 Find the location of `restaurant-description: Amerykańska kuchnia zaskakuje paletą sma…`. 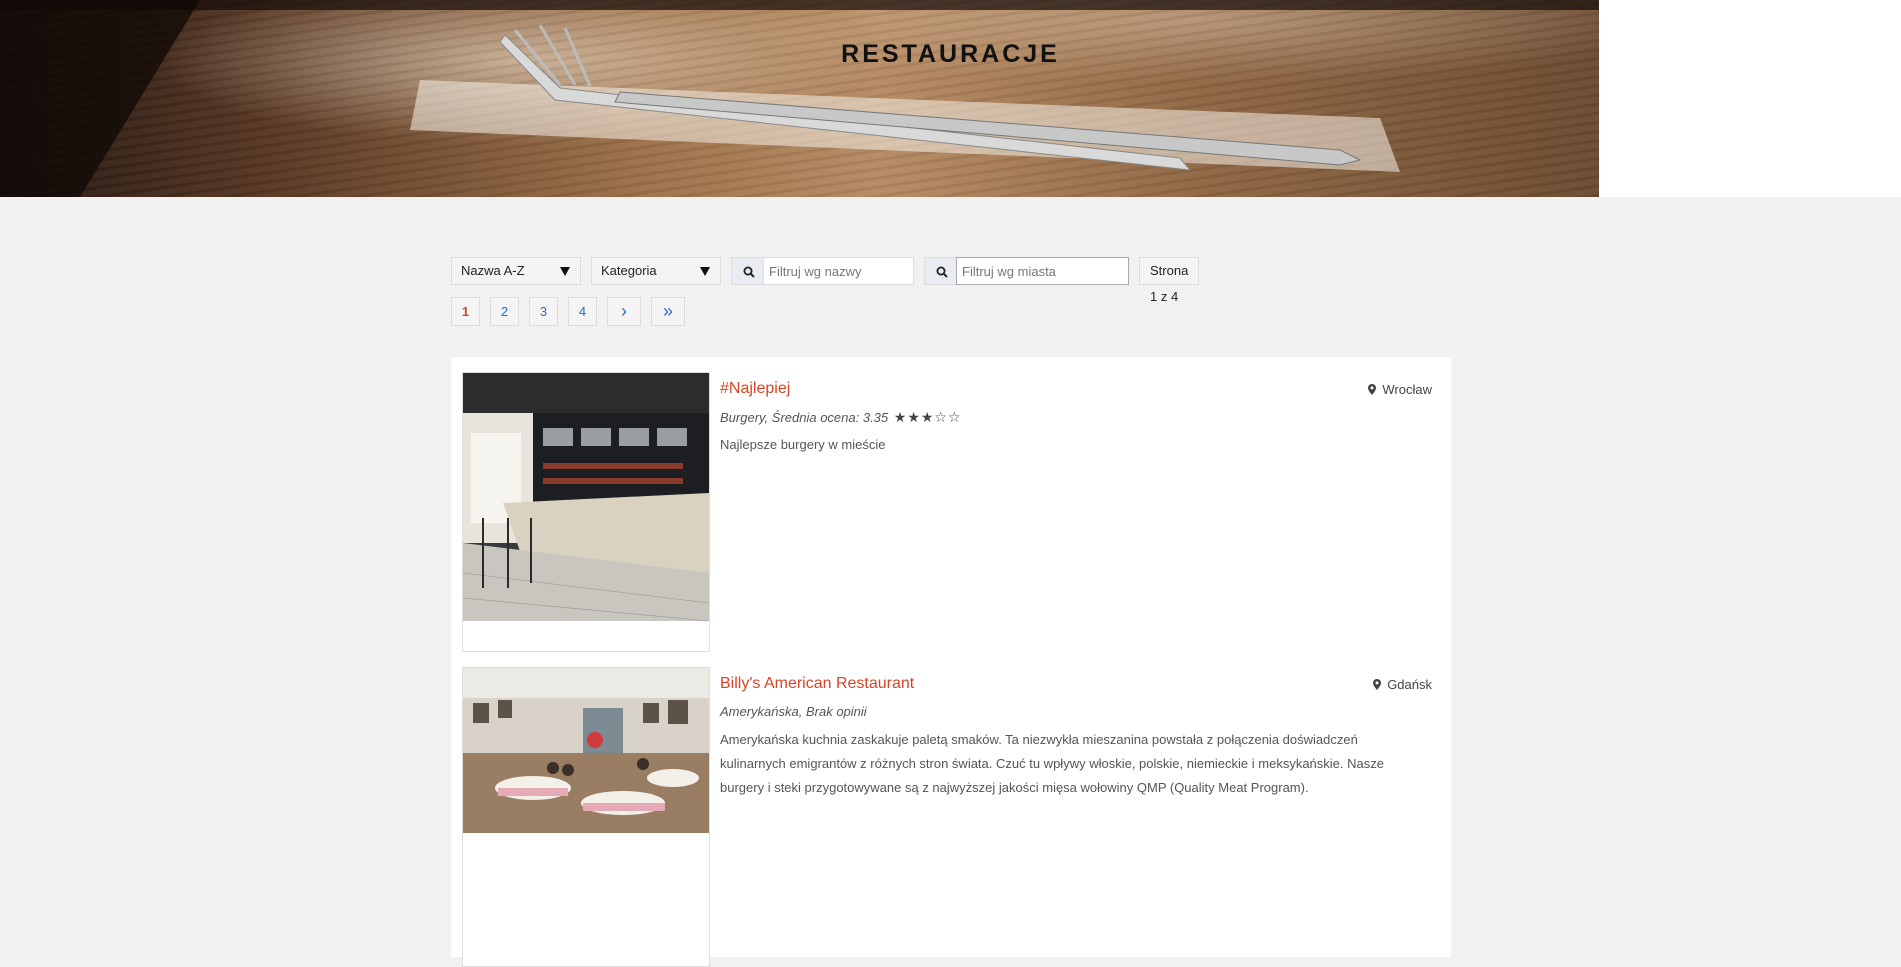

restaurant-description: Amerykańska kuchnia zaskakuje paletą sma… is located at coordinates (1052, 763).